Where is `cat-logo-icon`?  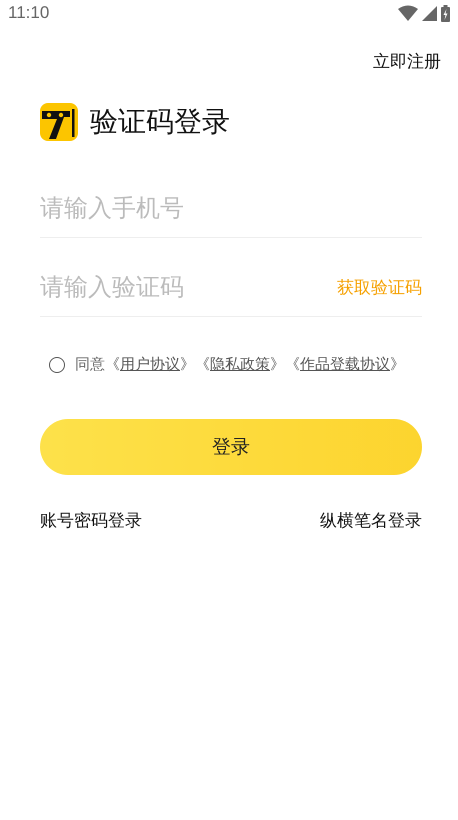 cat-logo-icon is located at coordinates (59, 122).